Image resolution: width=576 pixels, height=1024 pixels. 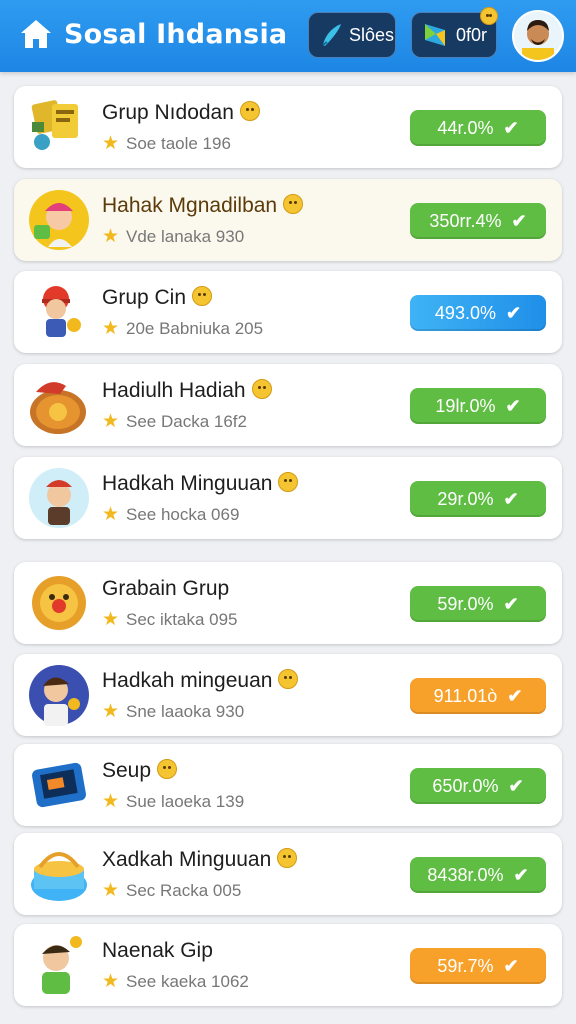 What do you see at coordinates (170, 619) in the screenshot?
I see `item-subtitle: ★ Sec iktaka 095` at bounding box center [170, 619].